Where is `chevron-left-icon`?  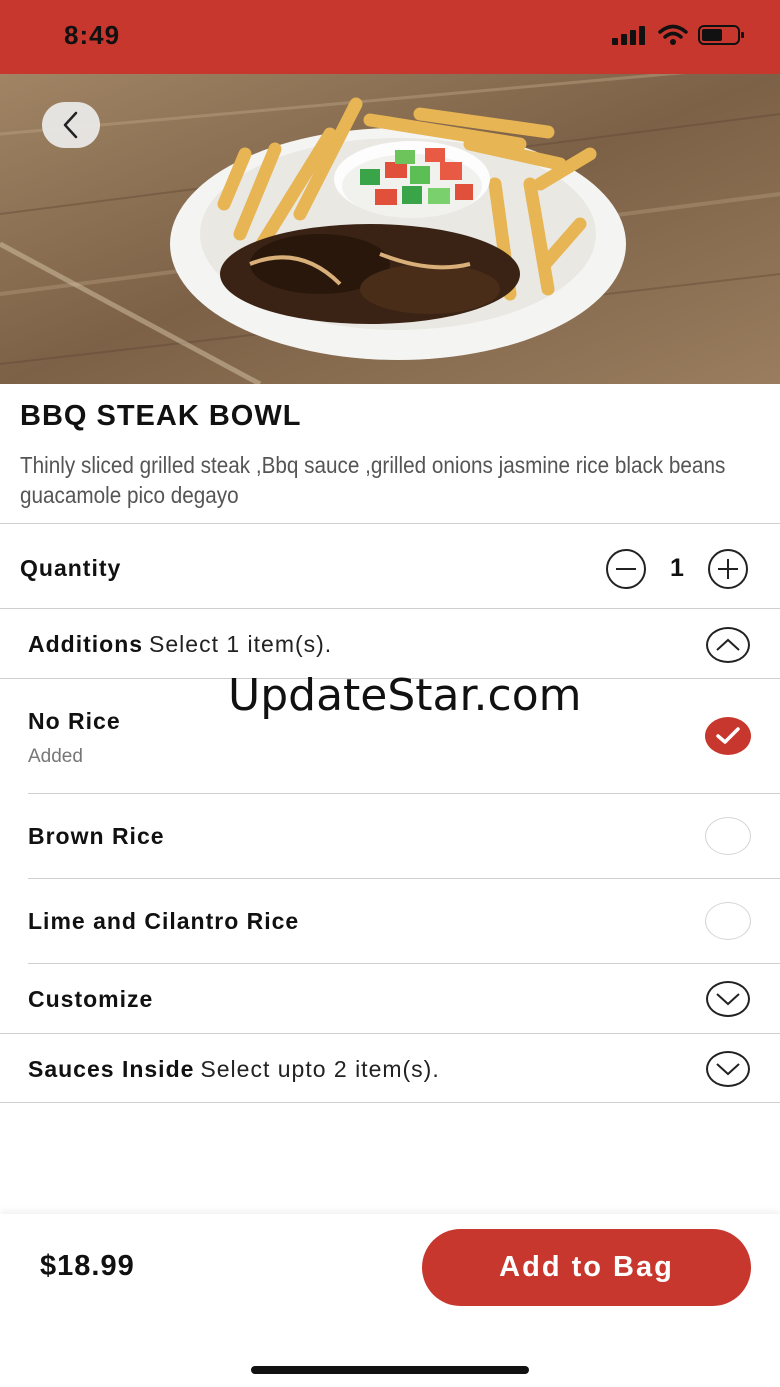 chevron-left-icon is located at coordinates (70, 125).